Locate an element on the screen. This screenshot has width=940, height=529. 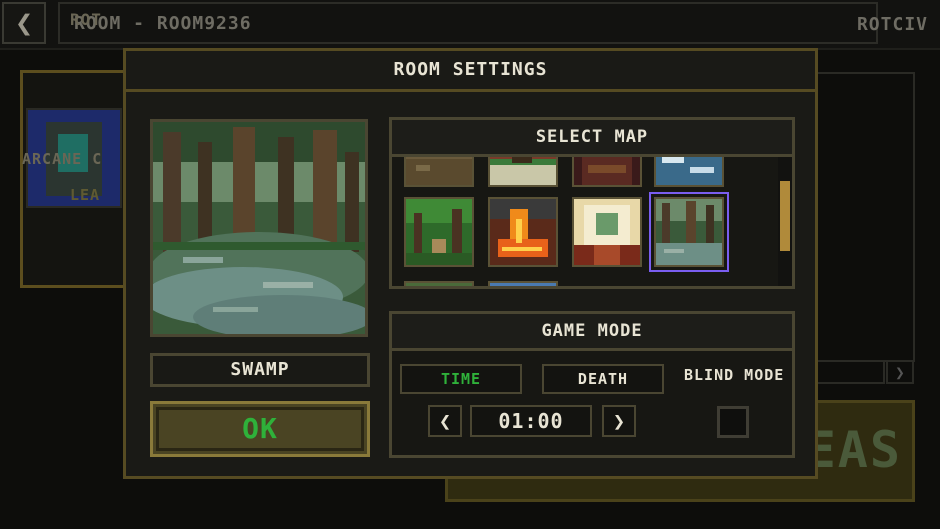
top-bar: ❮ ROOM - ROOM9236 ROTCIV is located at coordinates (470, 25).